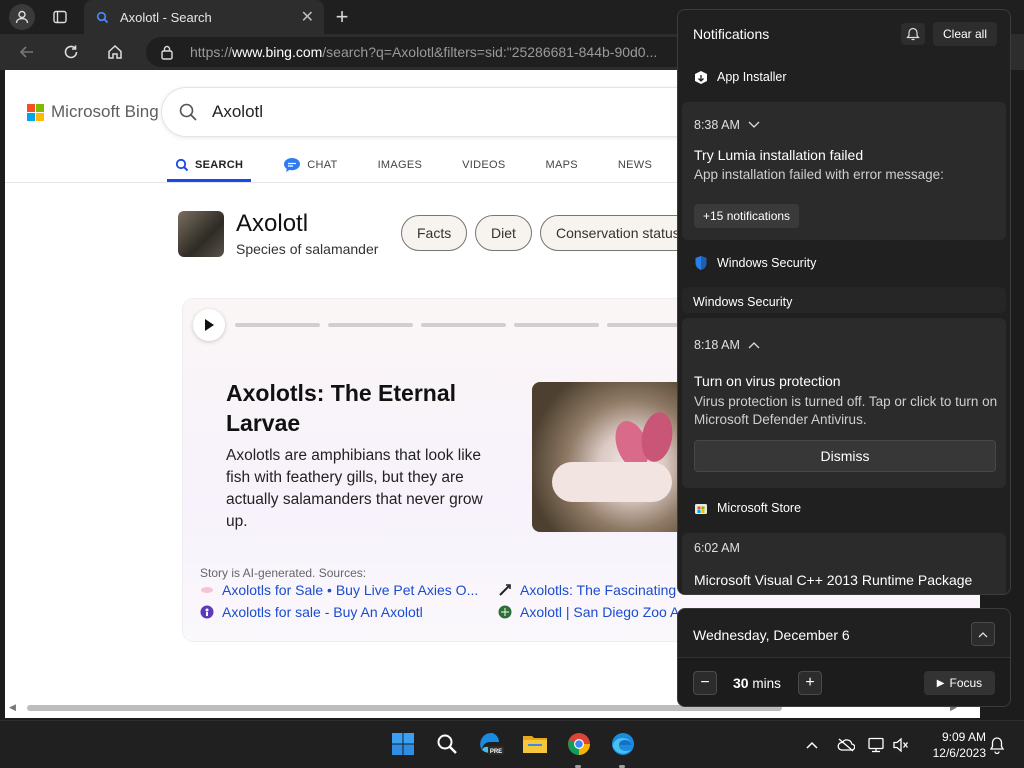 The height and width of the screenshot is (768, 1024). I want to click on scope-news: NEWS, so click(635, 165).